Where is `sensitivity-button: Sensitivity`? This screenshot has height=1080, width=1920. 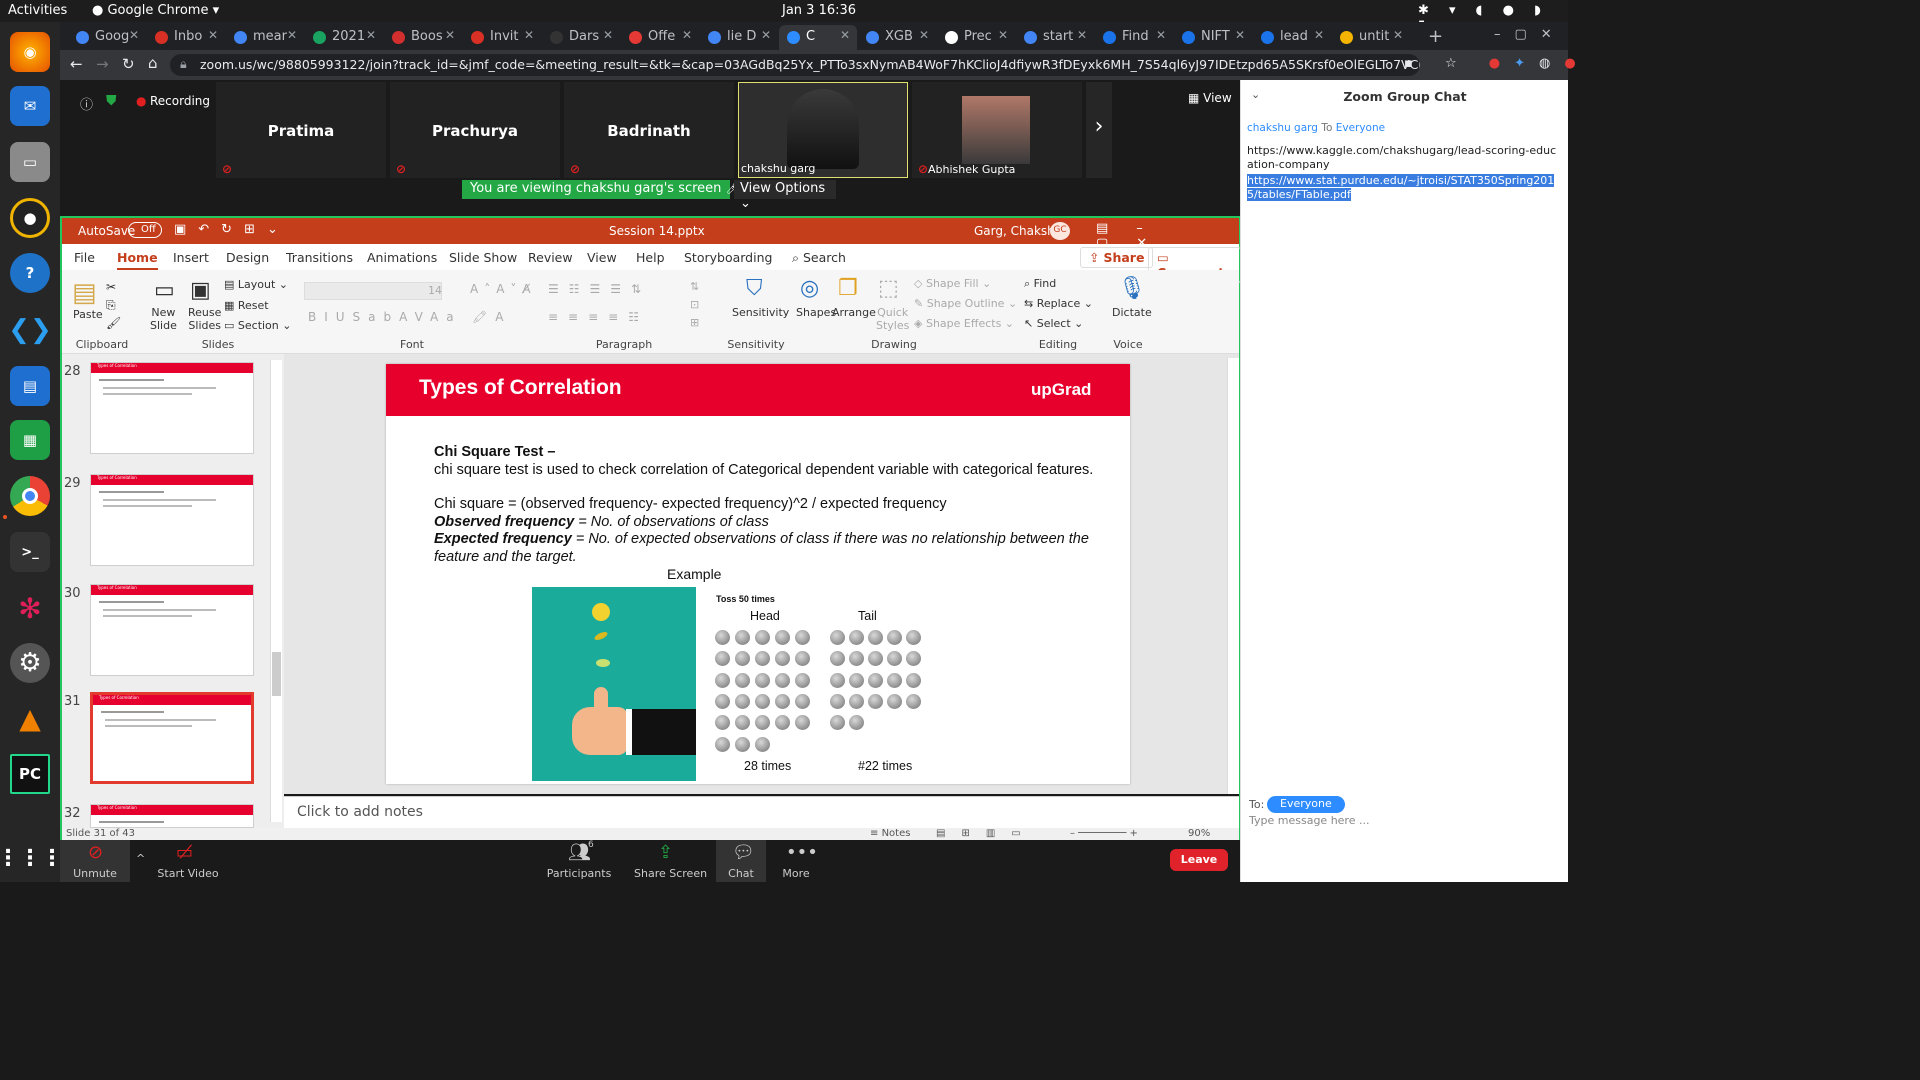 sensitivity-button: Sensitivity is located at coordinates (760, 312).